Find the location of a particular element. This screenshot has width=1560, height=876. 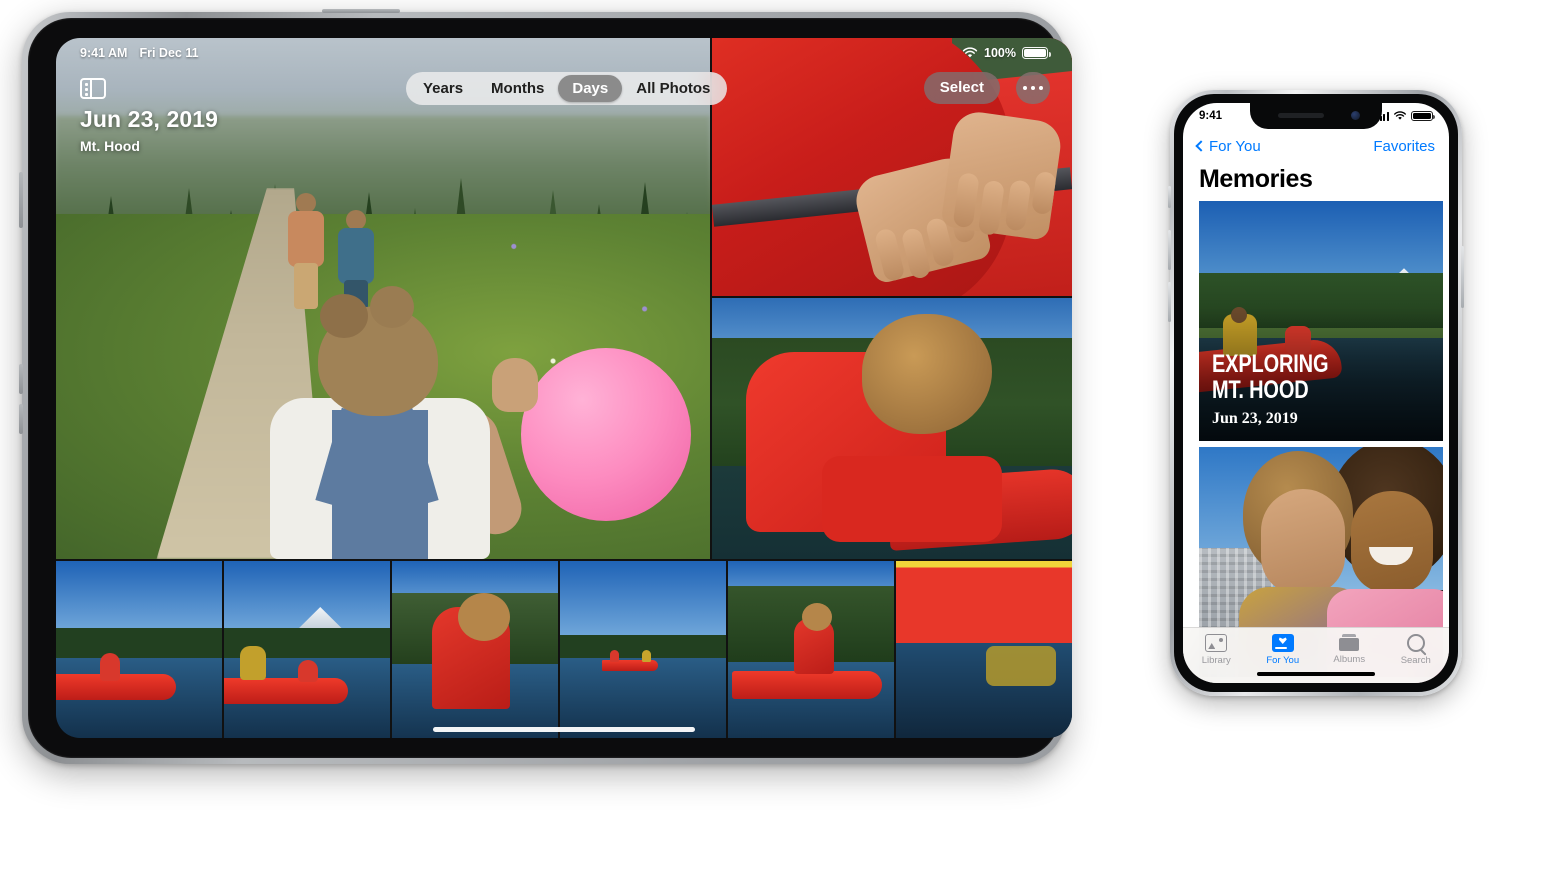

iphone-silence-switch is located at coordinates (1169, 197).